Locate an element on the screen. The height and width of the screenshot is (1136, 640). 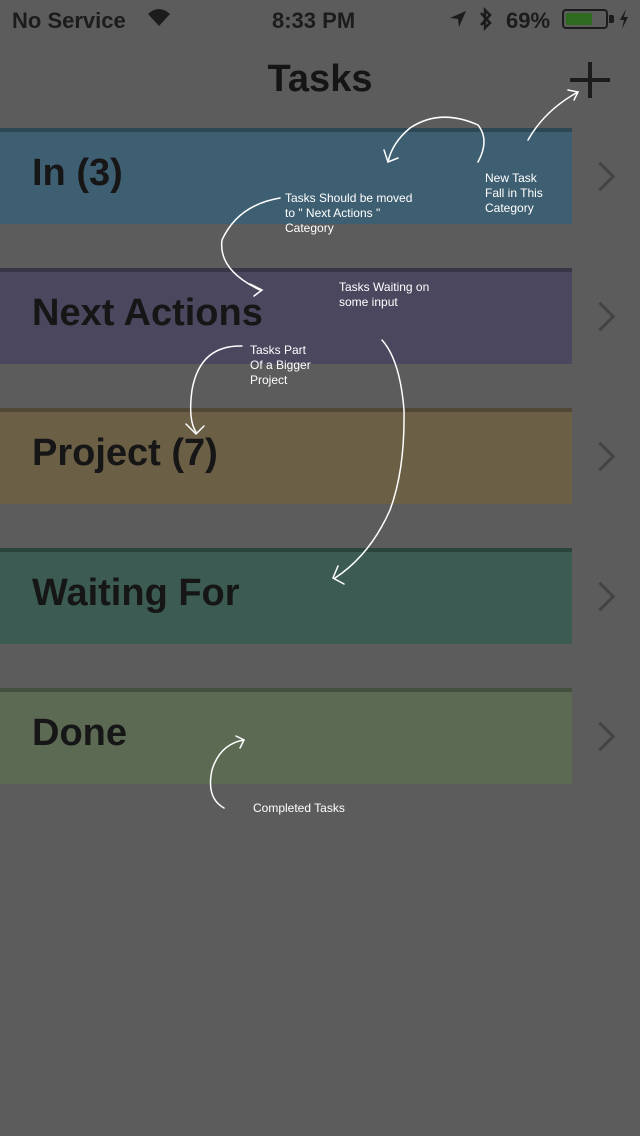
battery-nub is located at coordinates (611, 19).